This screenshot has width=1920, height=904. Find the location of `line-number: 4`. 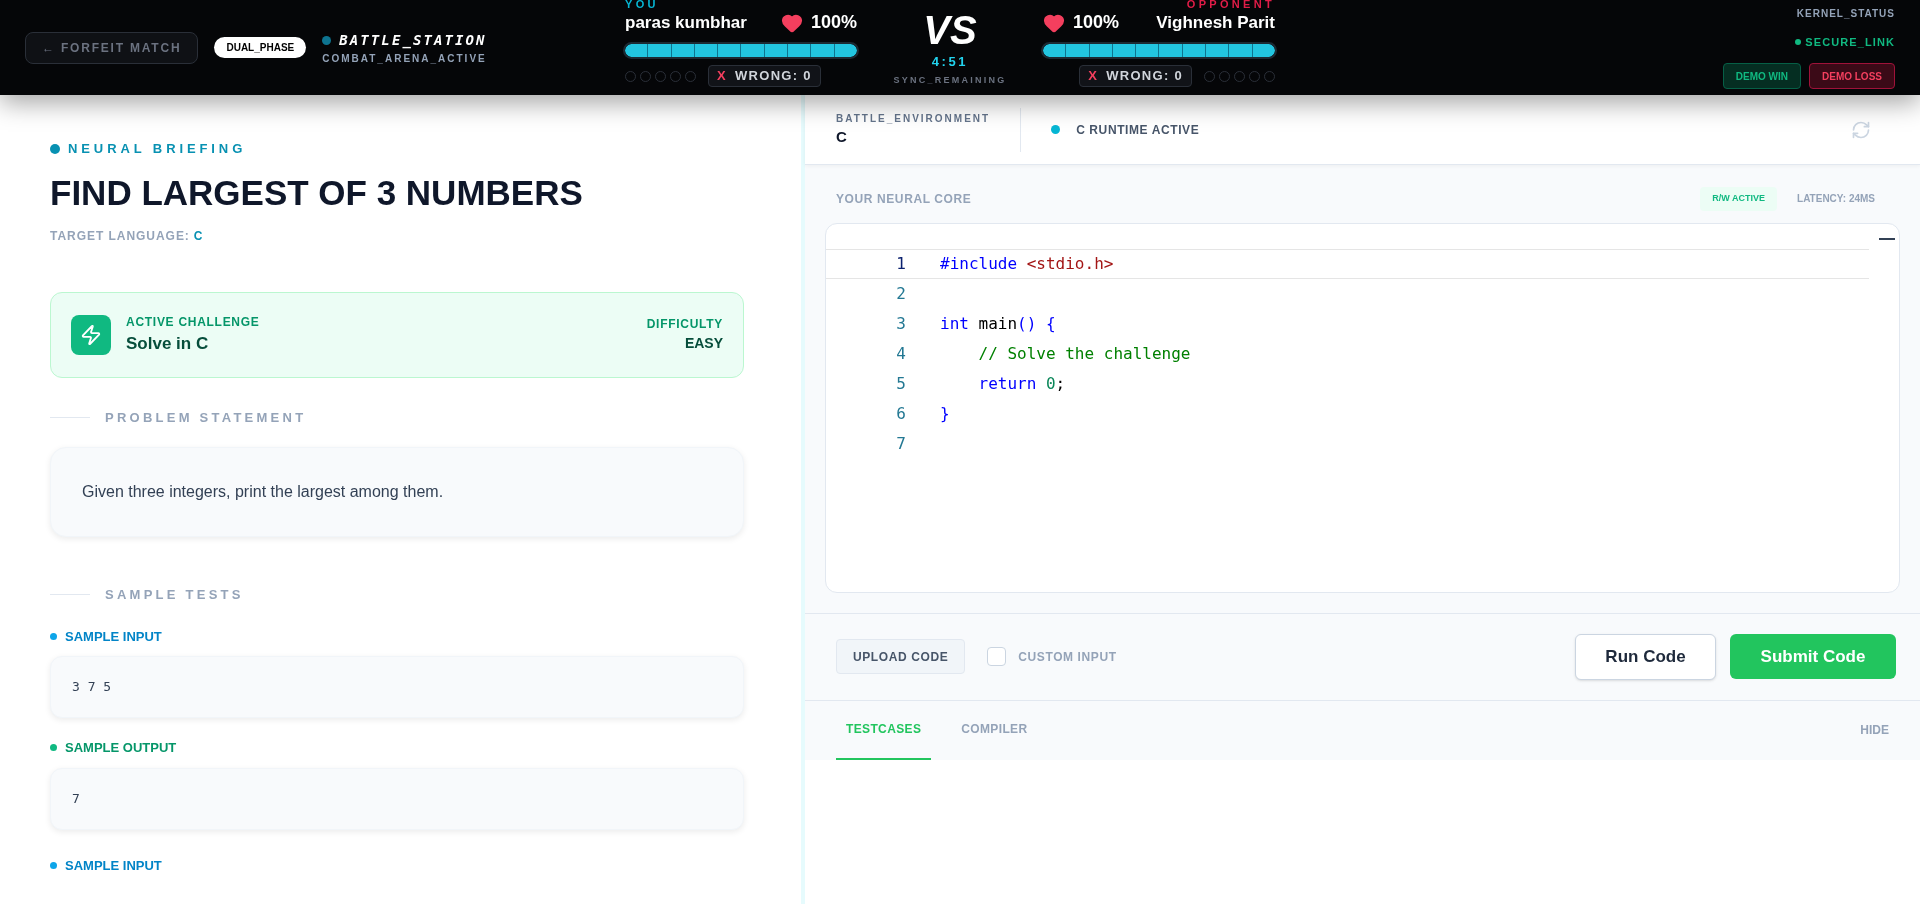

line-number: 4 is located at coordinates (900, 353).